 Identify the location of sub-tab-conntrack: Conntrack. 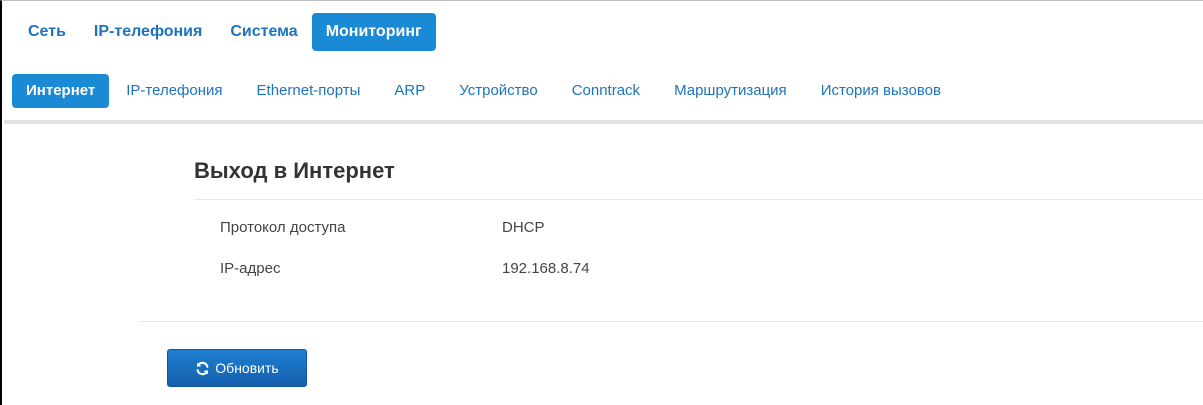
(606, 91).